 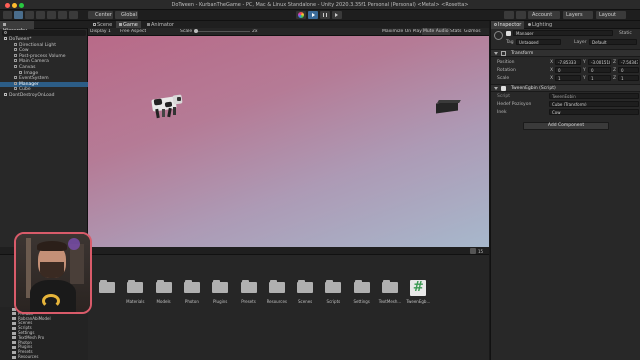 I want to click on layers-dropdown: Layers, so click(x=578, y=15).